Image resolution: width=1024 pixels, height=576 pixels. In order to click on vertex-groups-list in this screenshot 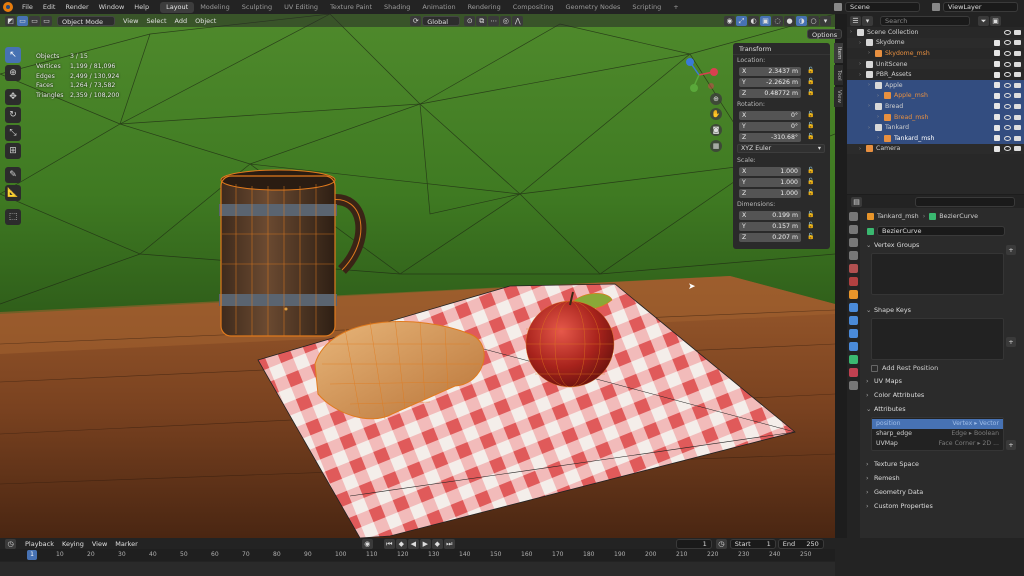, I will do `click(937, 274)`.